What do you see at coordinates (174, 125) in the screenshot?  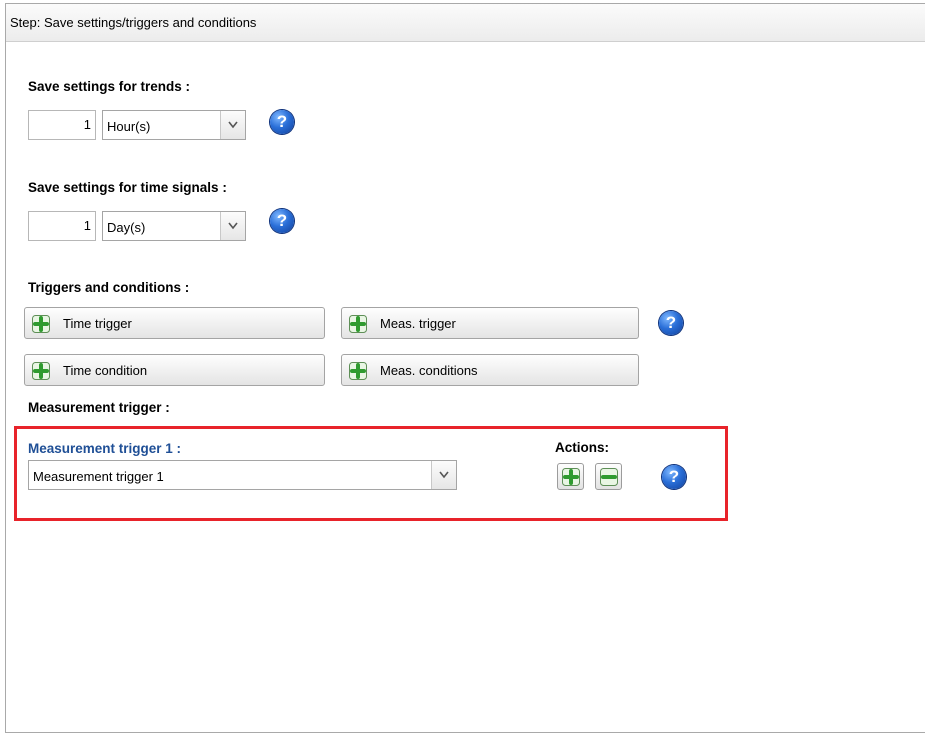 I see `trends-unit-select: Hour(s)` at bounding box center [174, 125].